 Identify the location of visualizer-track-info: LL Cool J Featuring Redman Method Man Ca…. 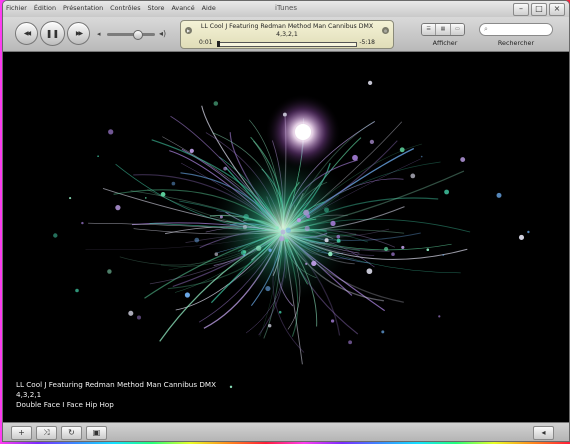
(116, 395).